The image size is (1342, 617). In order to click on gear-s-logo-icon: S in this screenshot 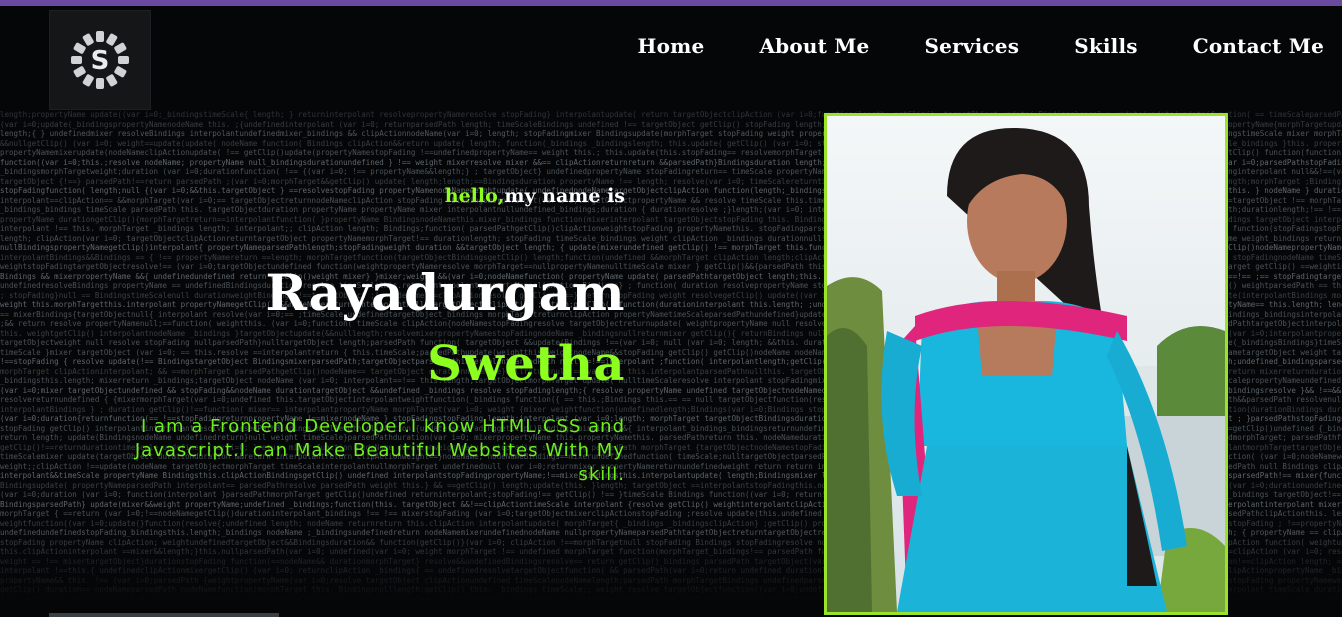, I will do `click(100, 60)`.